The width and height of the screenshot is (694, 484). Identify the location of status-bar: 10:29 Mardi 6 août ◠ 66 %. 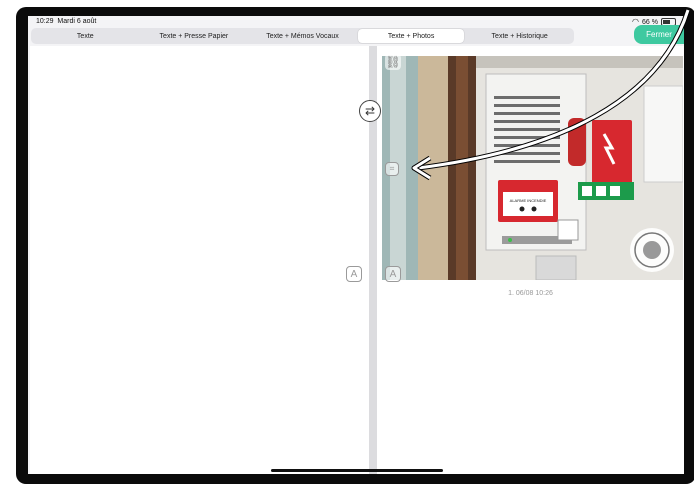
(356, 22).